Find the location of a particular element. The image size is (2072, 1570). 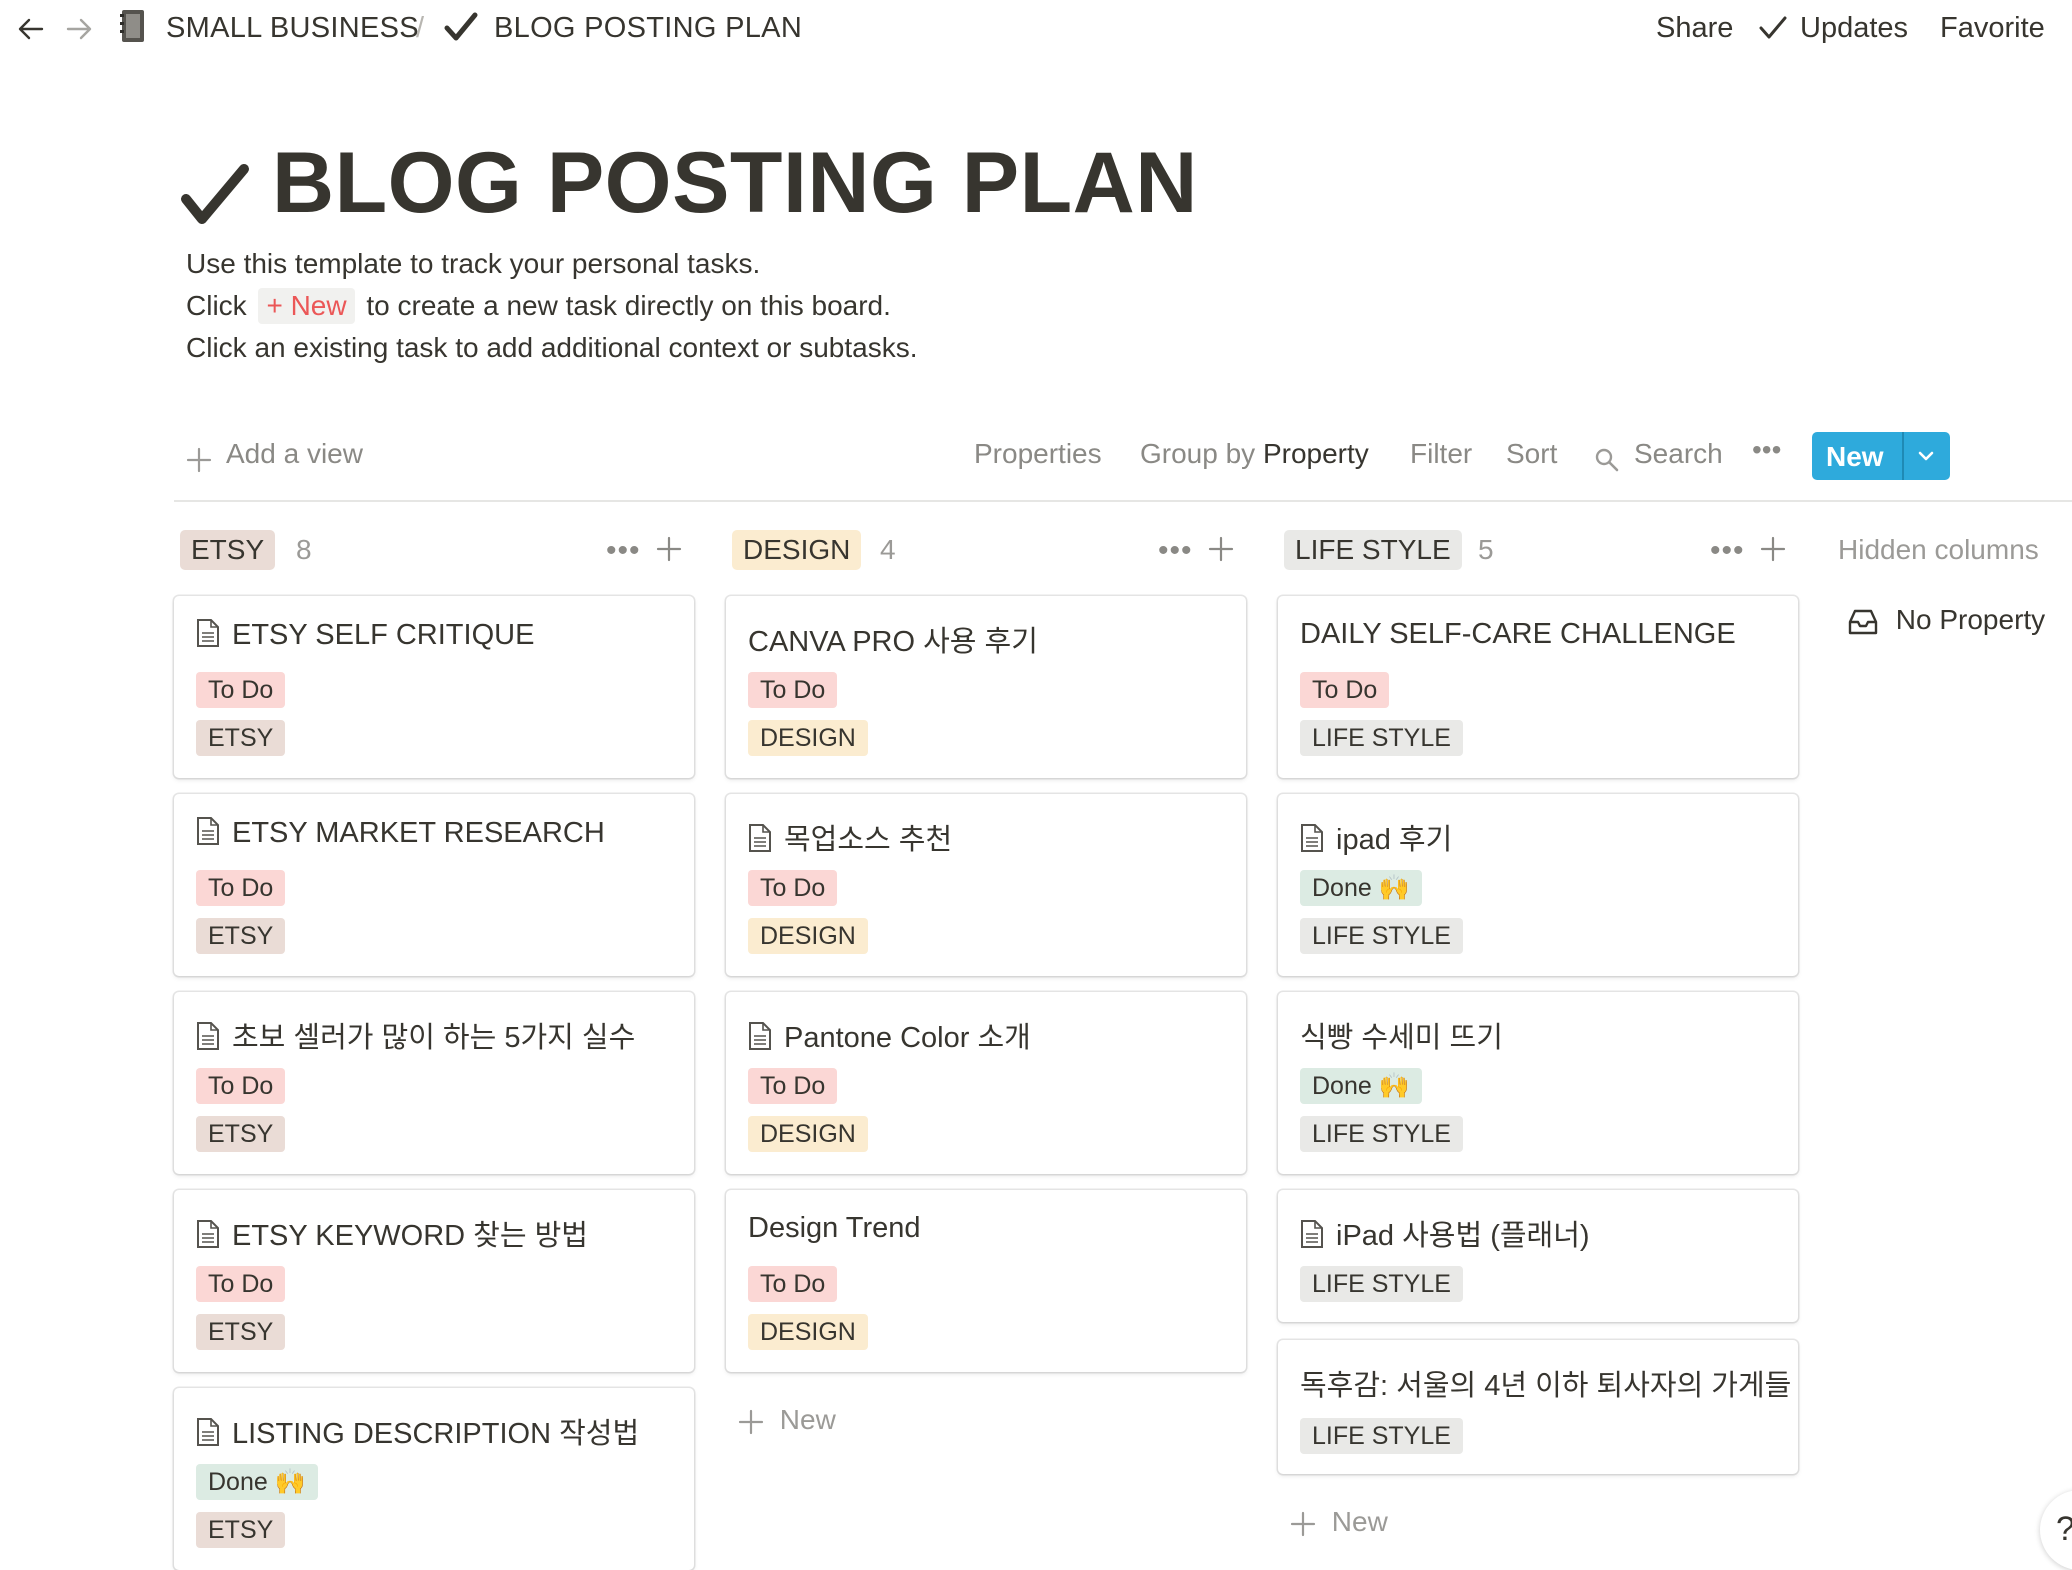

add-view-button: Add a view is located at coordinates (294, 454).